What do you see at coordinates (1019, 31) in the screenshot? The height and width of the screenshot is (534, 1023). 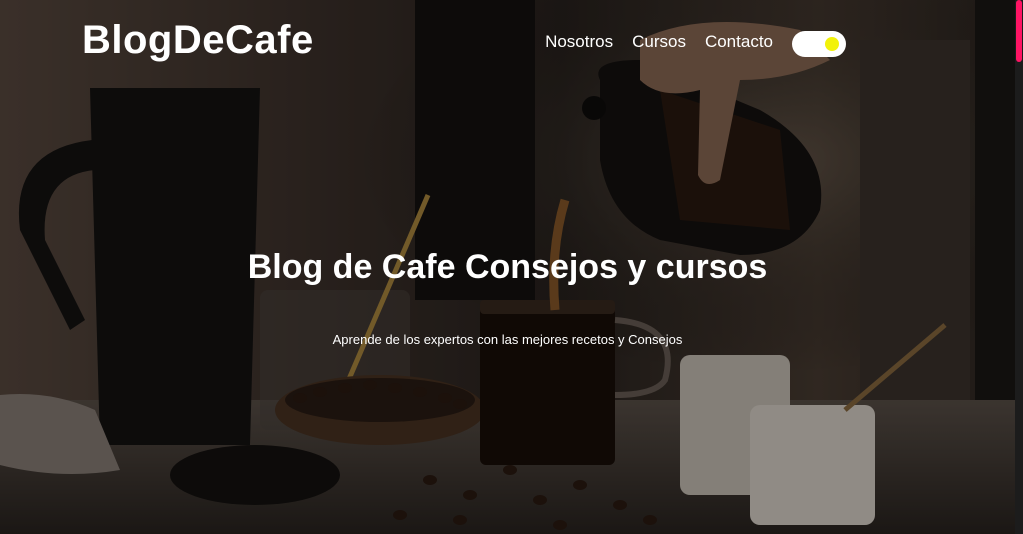 I see `scrollbar-thumb` at bounding box center [1019, 31].